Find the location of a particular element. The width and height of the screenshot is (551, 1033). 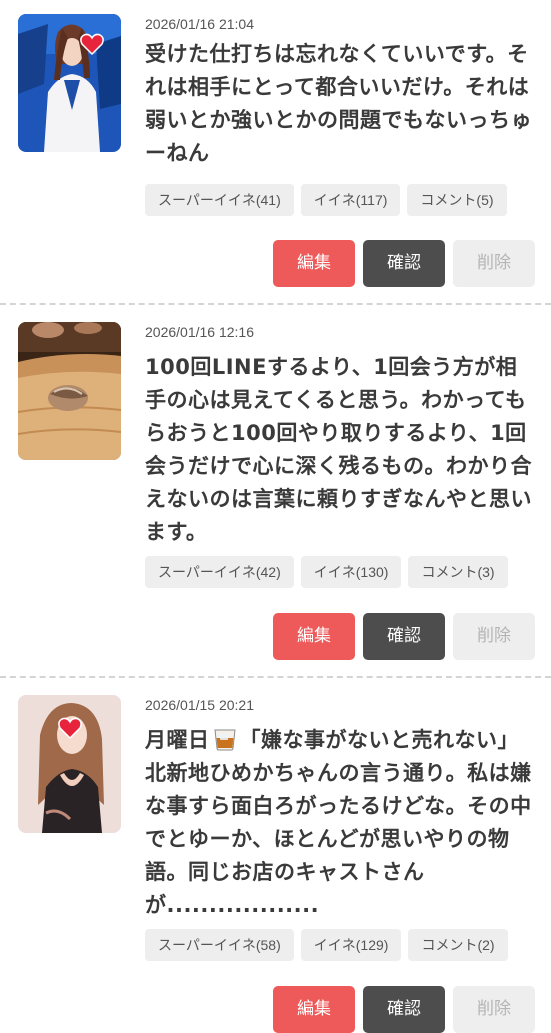

reaction-tags: スーパーイイネ(58) イイネ(129) コメント(2) is located at coordinates (326, 945).